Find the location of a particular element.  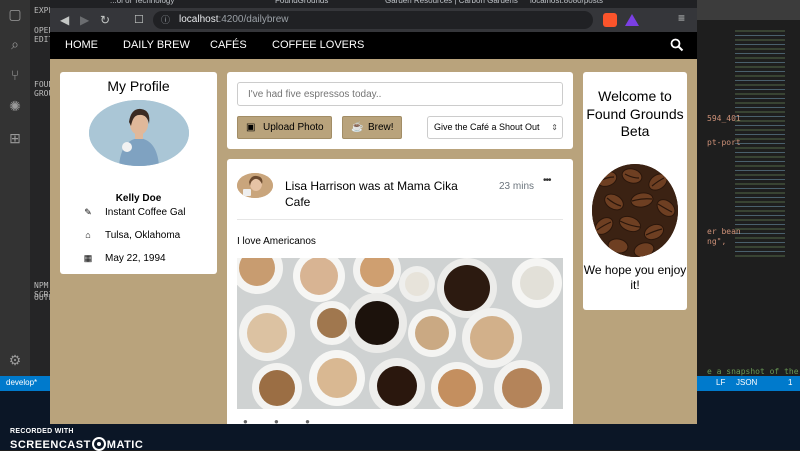

profile-avatar is located at coordinates (139, 133).